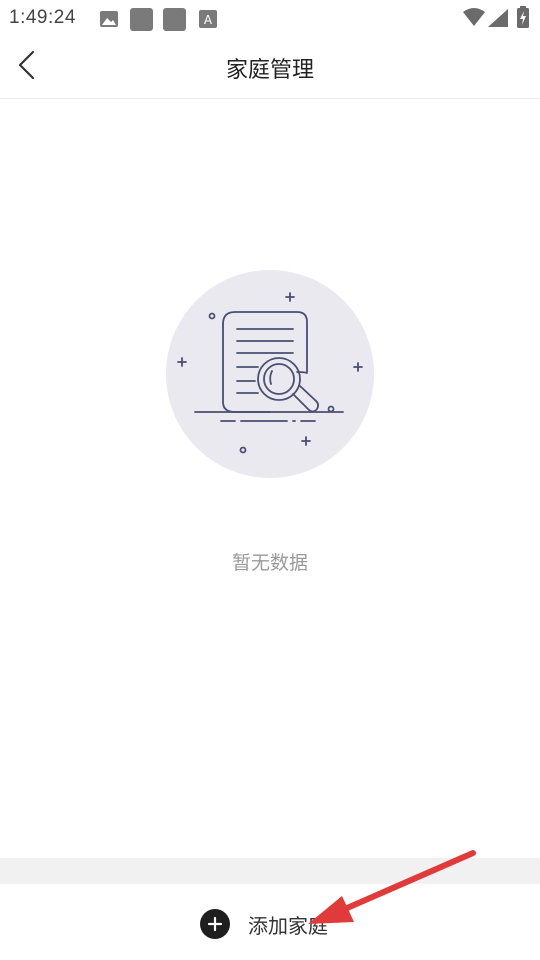  I want to click on add-family-label: 添加家庭, so click(288, 925).